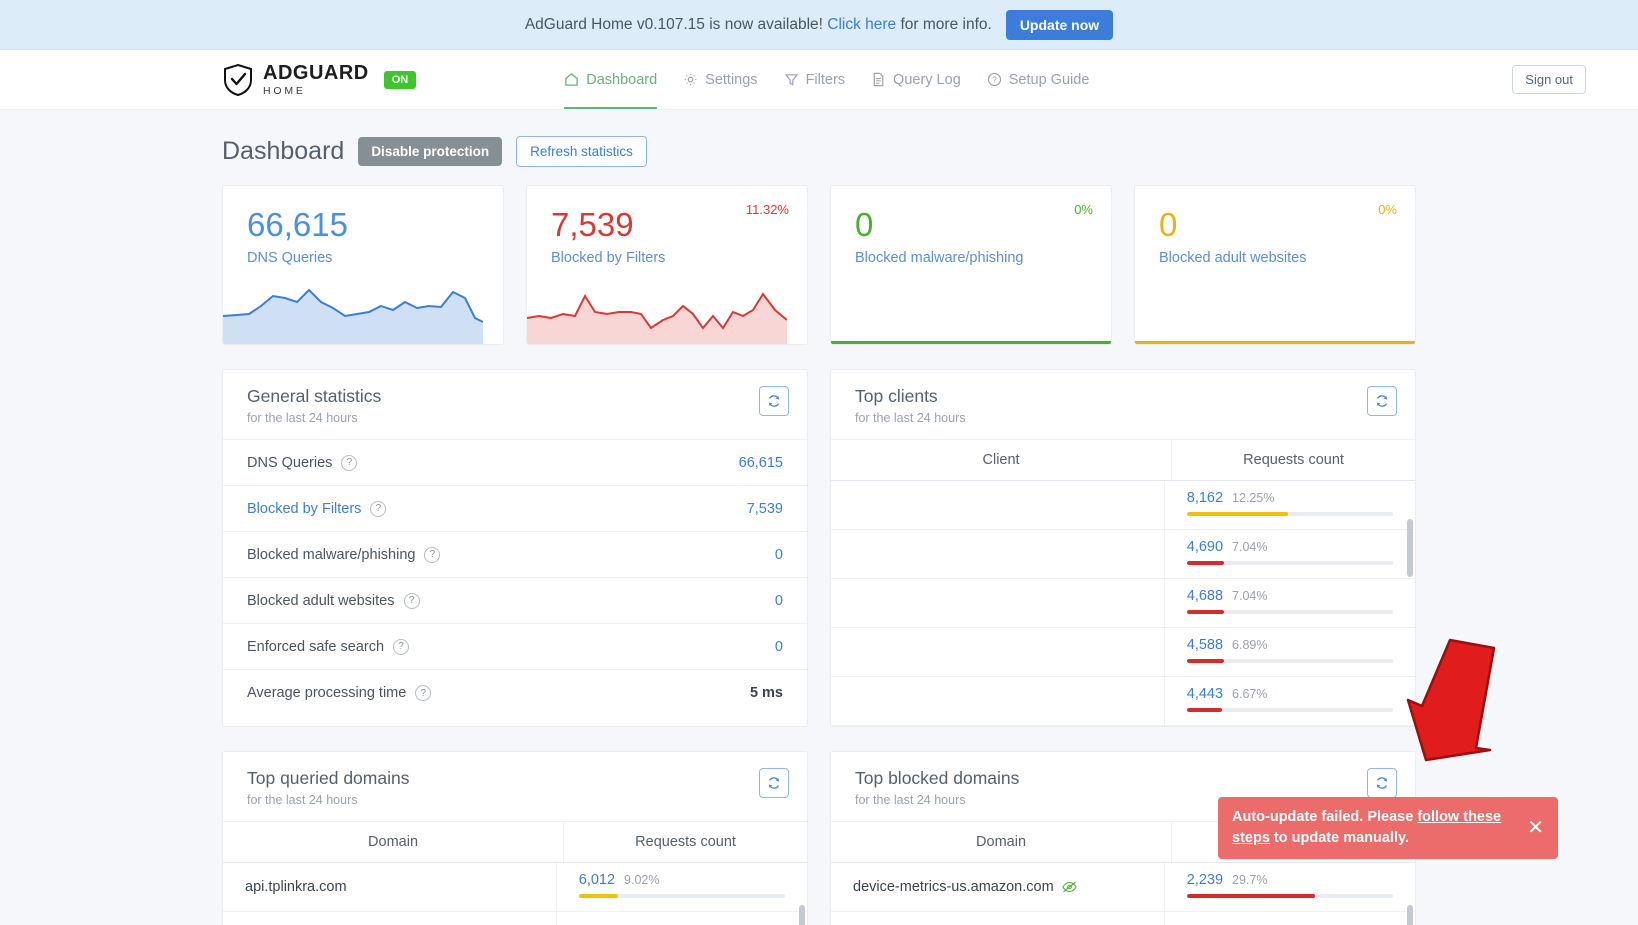 The height and width of the screenshot is (925, 1638). Describe the element at coordinates (515, 509) in the screenshot. I see `stat-row: Blocked by Filters ? 7,539` at that location.